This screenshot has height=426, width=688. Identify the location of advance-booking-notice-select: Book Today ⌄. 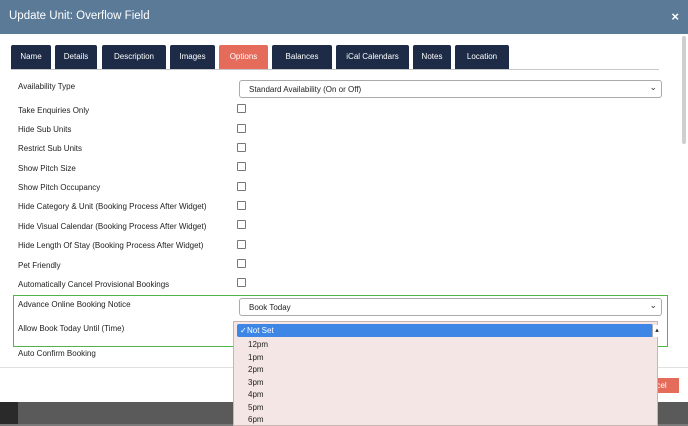
(450, 307).